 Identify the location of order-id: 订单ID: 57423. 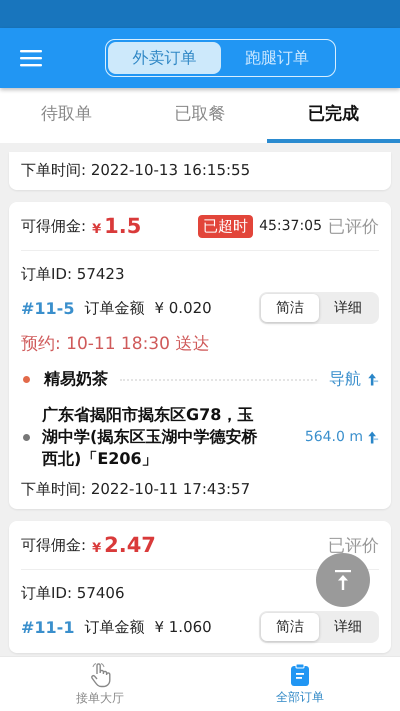
(73, 274).